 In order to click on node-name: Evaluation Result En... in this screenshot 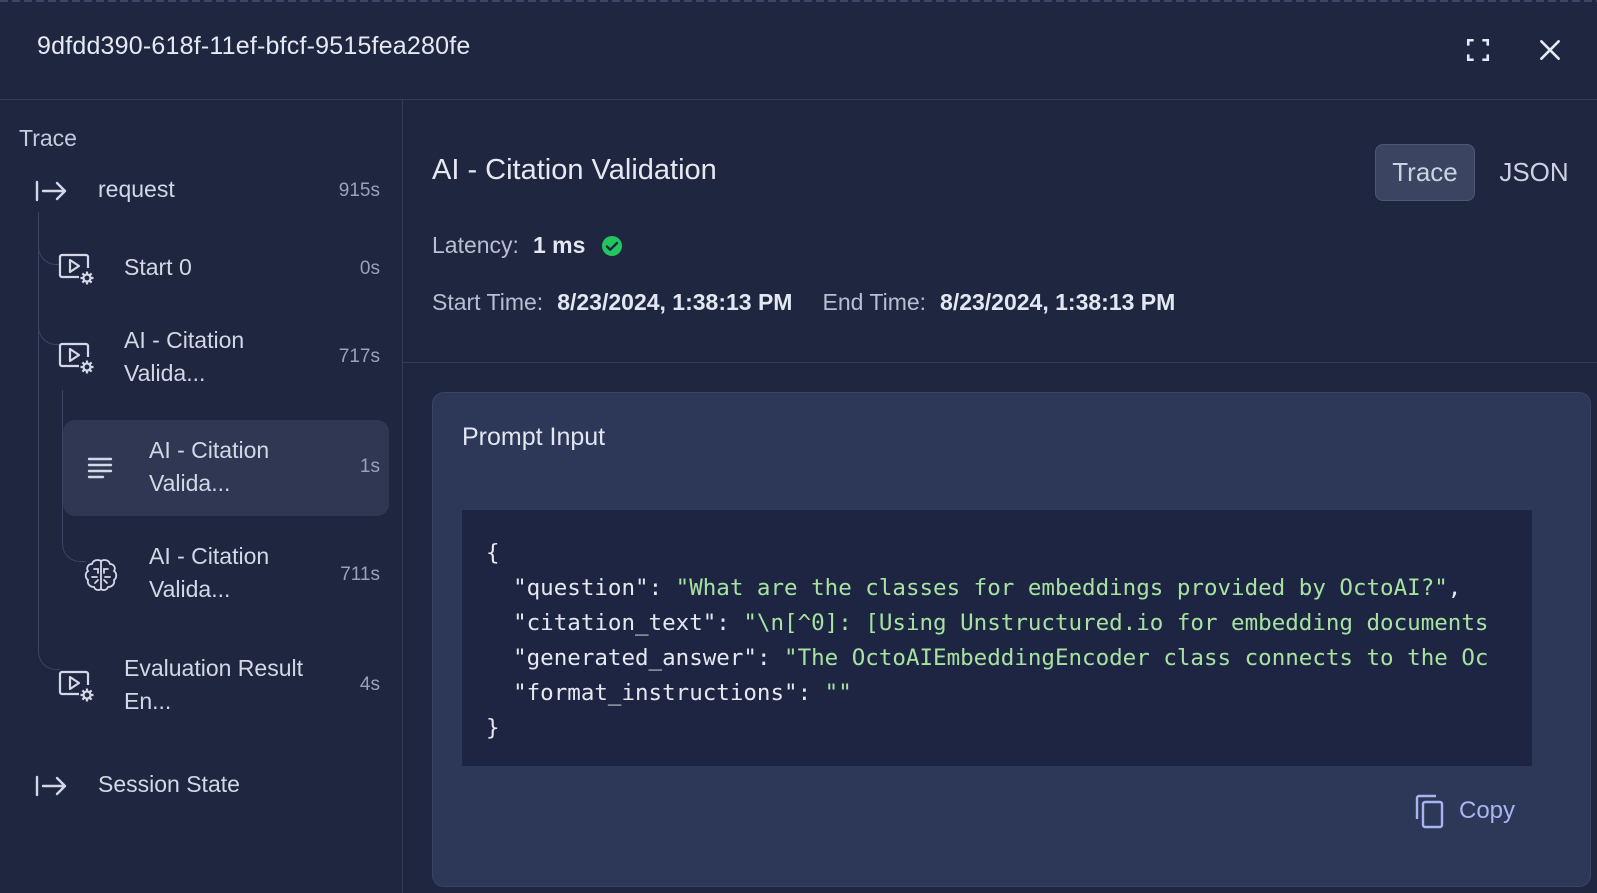, I will do `click(213, 684)`.